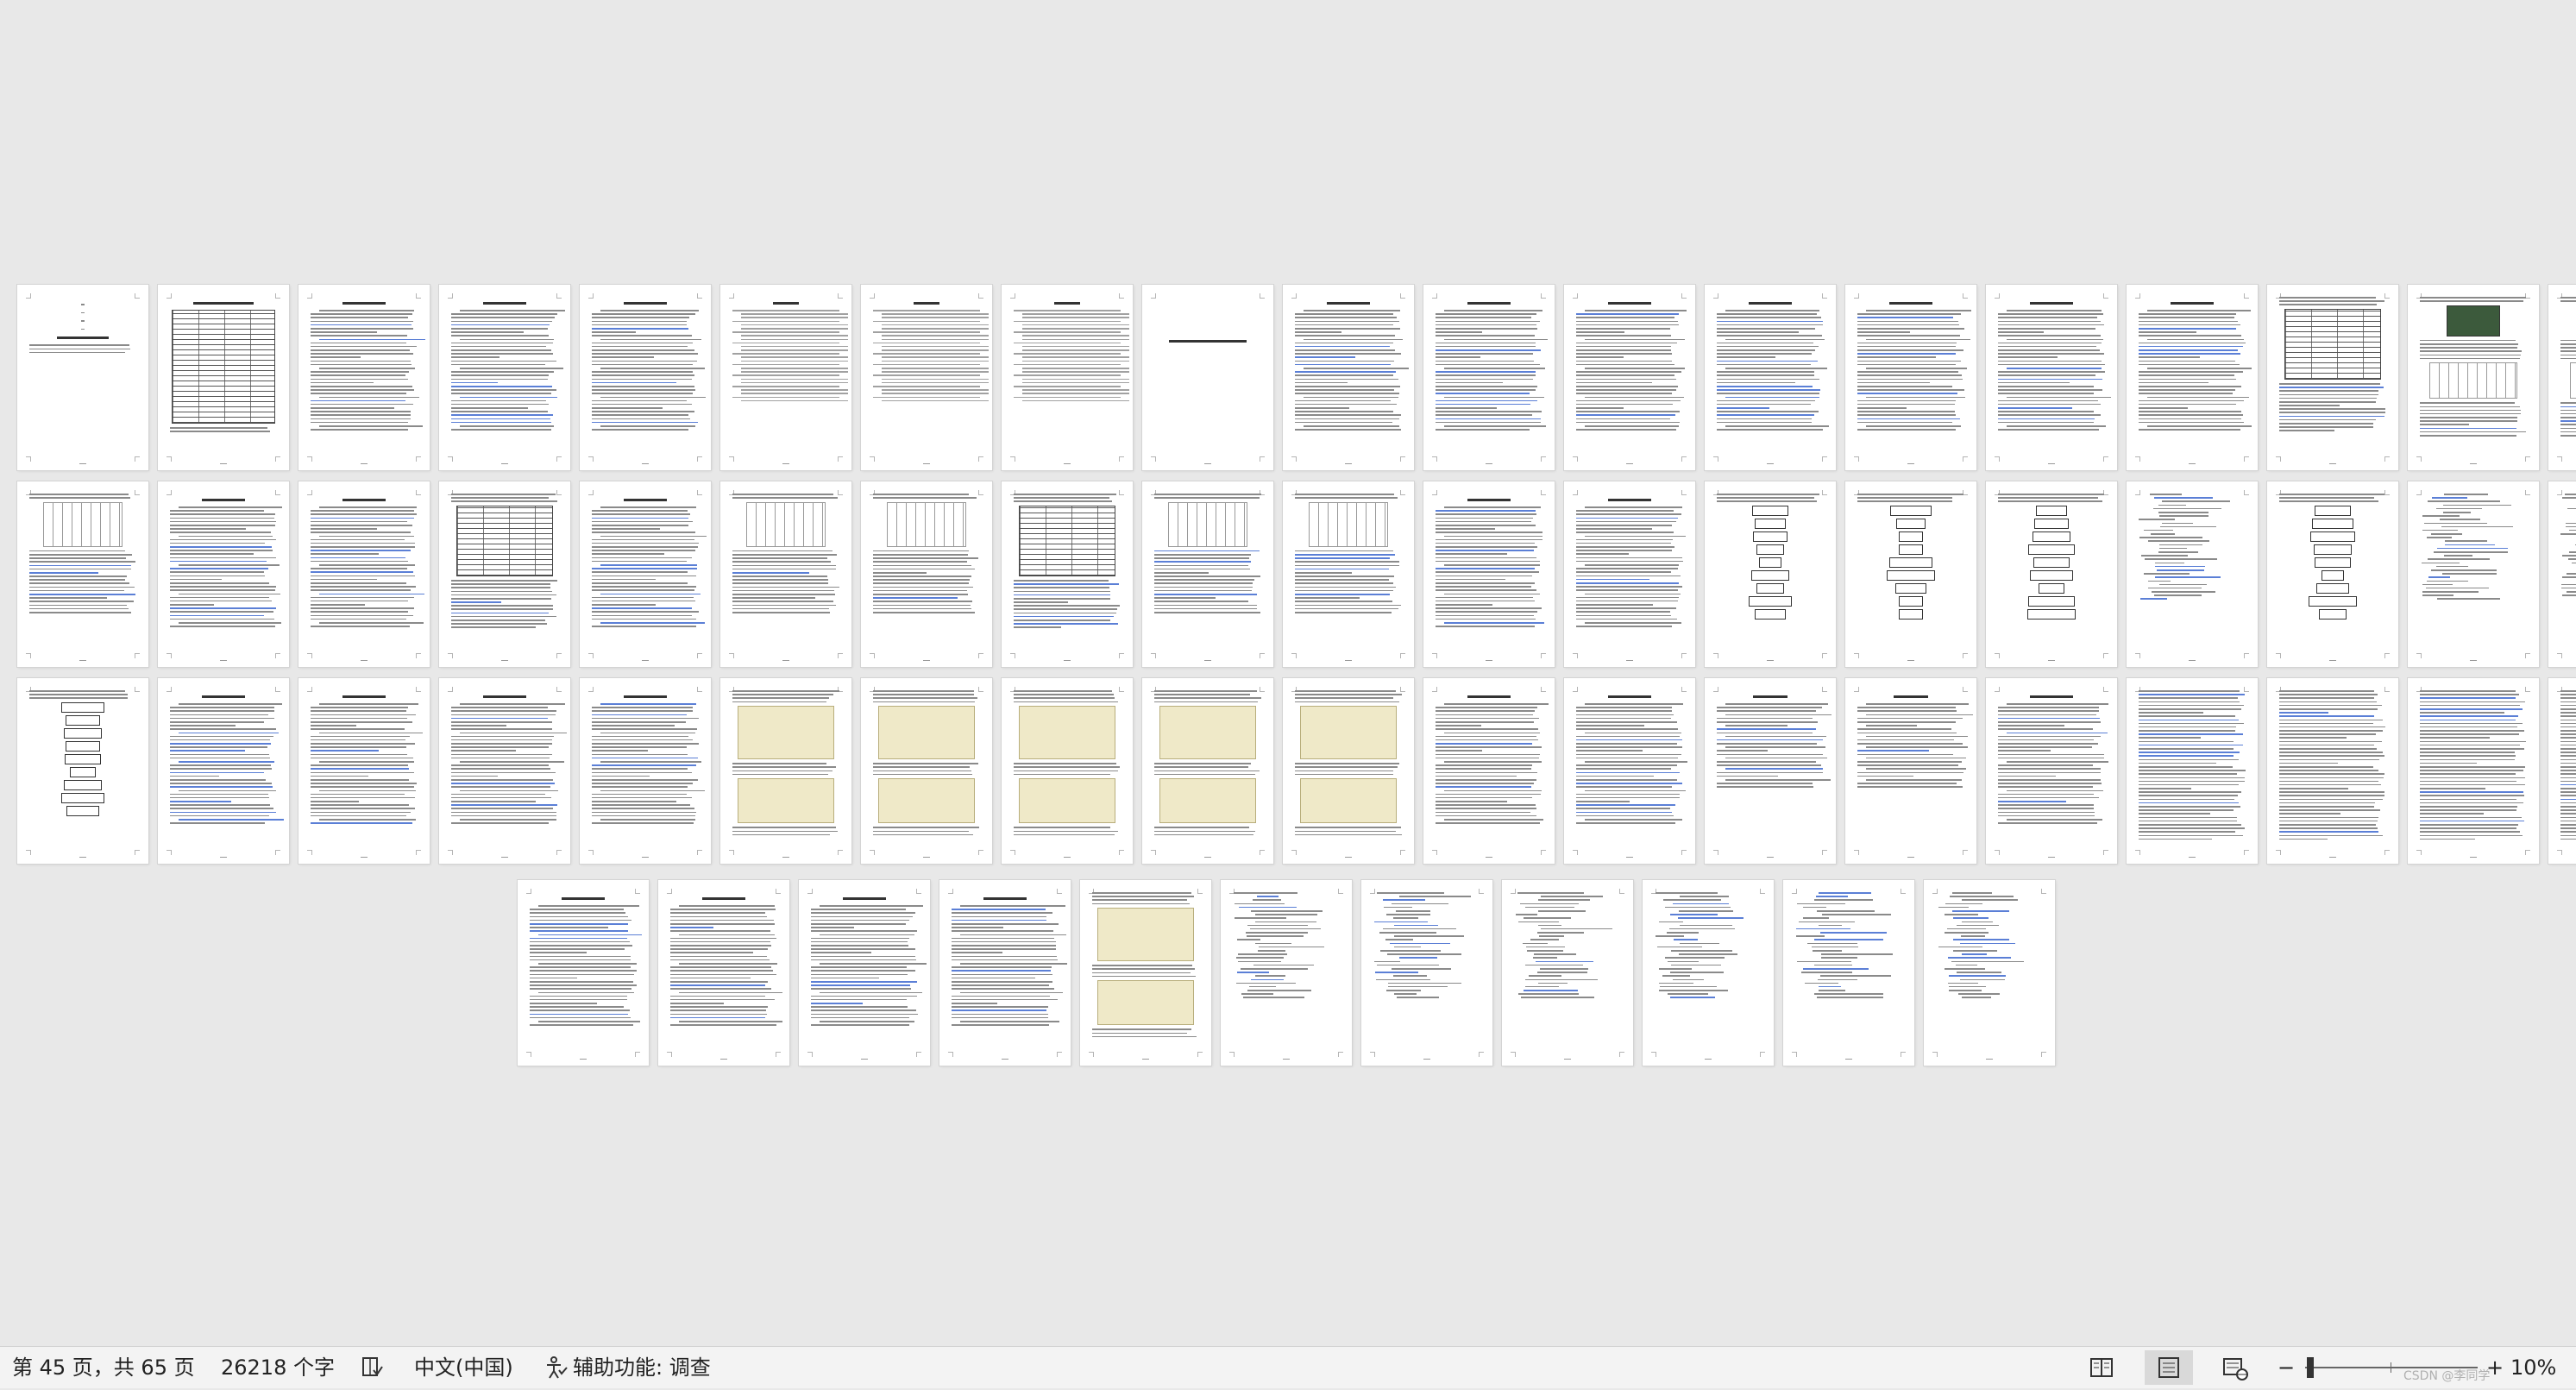 This screenshot has width=2576, height=1390. What do you see at coordinates (2533, 1368) in the screenshot?
I see `zoom-level: 10%` at bounding box center [2533, 1368].